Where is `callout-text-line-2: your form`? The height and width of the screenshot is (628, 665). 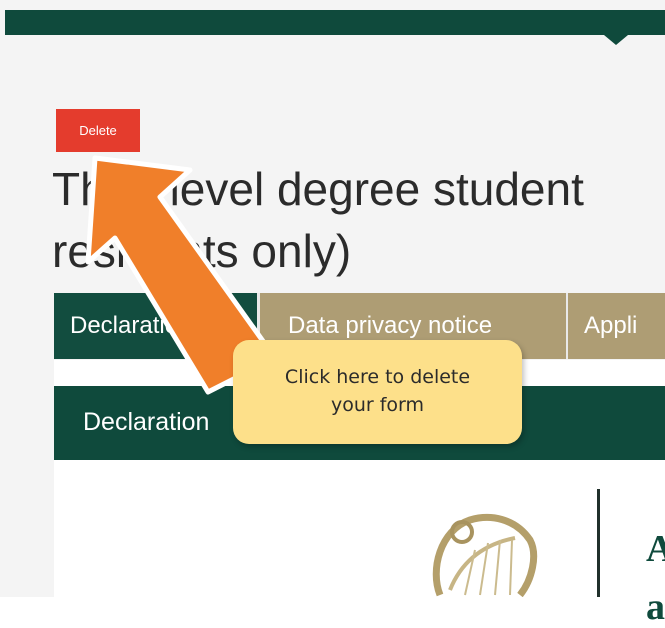
callout-text-line-2: your form is located at coordinates (377, 405).